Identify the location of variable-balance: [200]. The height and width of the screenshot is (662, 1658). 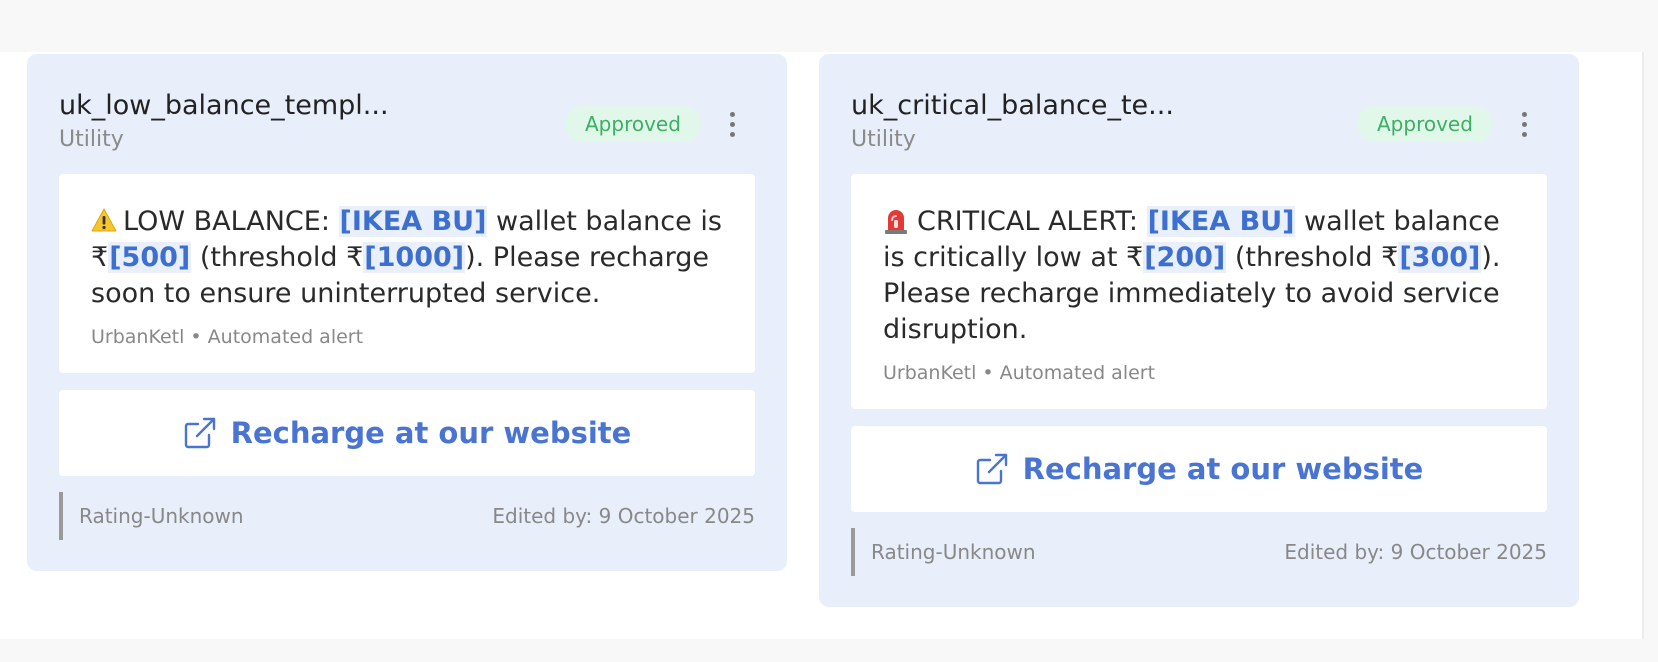
(1185, 257).